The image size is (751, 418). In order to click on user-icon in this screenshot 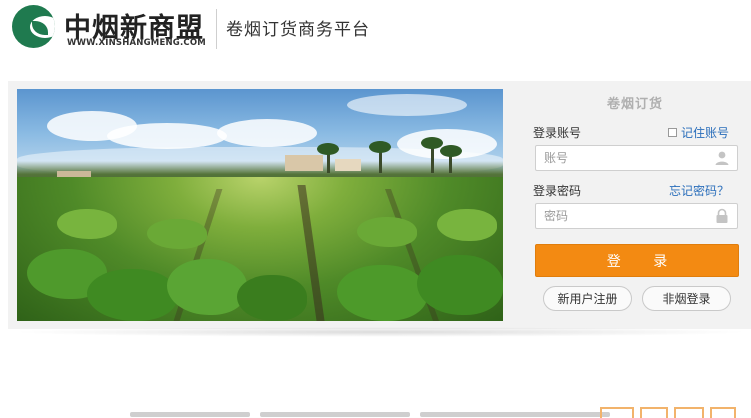, I will do `click(722, 158)`.